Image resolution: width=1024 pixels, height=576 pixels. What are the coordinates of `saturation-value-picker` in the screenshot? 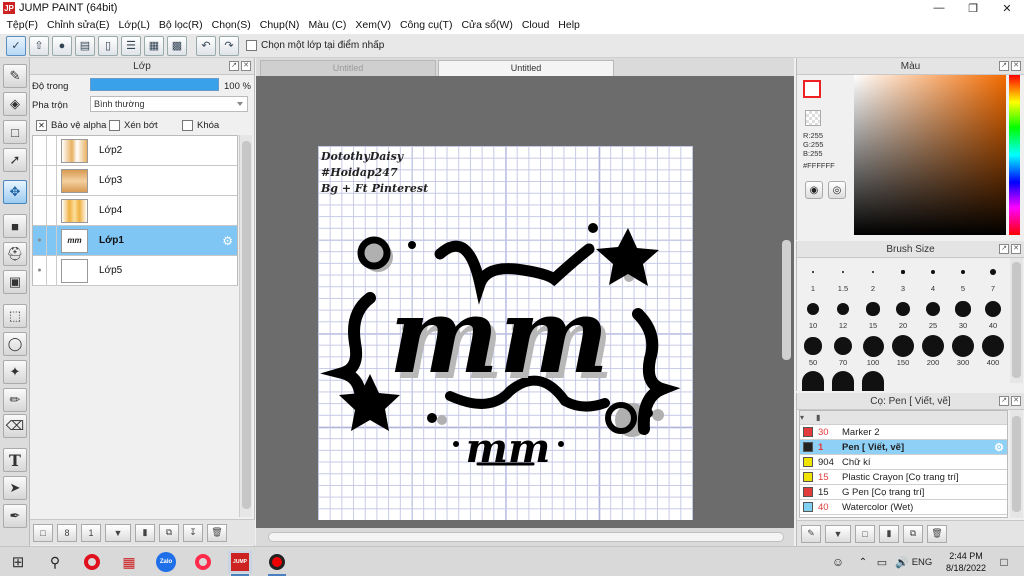 It's located at (930, 155).